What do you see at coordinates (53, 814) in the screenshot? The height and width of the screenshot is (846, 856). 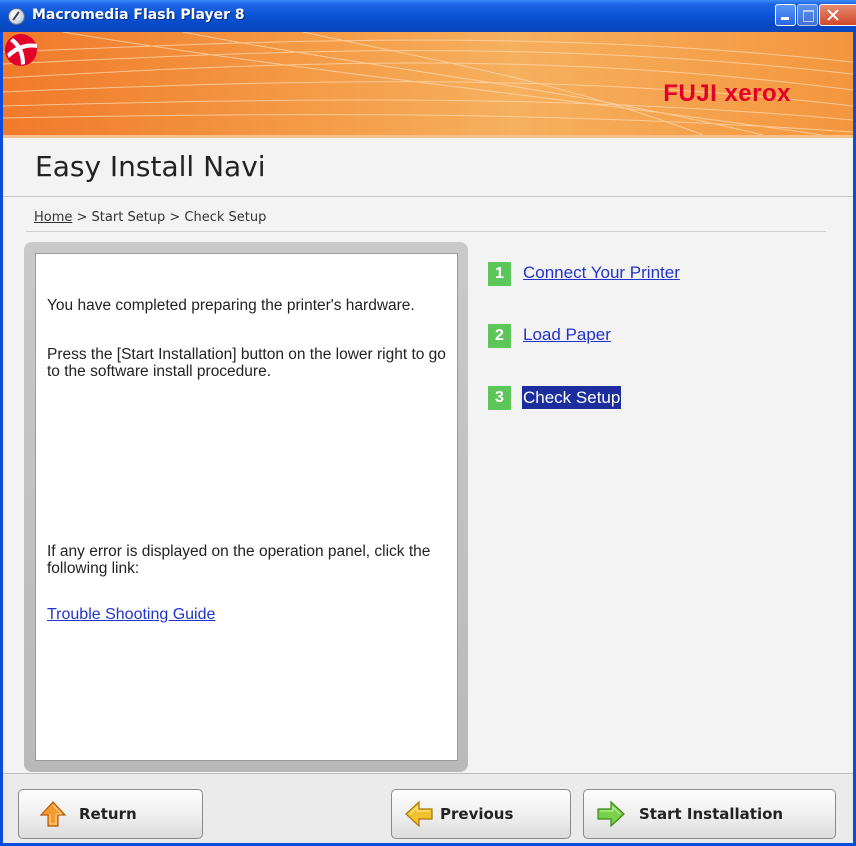 I see `up-arrow-icon` at bounding box center [53, 814].